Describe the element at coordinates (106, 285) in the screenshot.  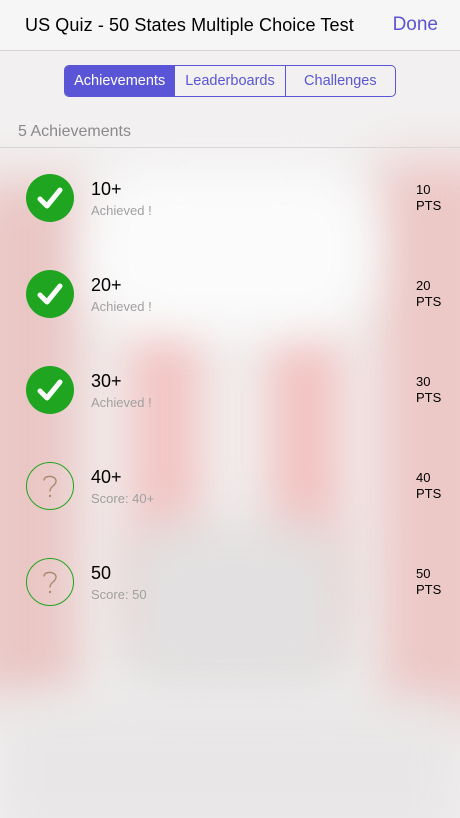
I see `achievement-title: 20+` at that location.